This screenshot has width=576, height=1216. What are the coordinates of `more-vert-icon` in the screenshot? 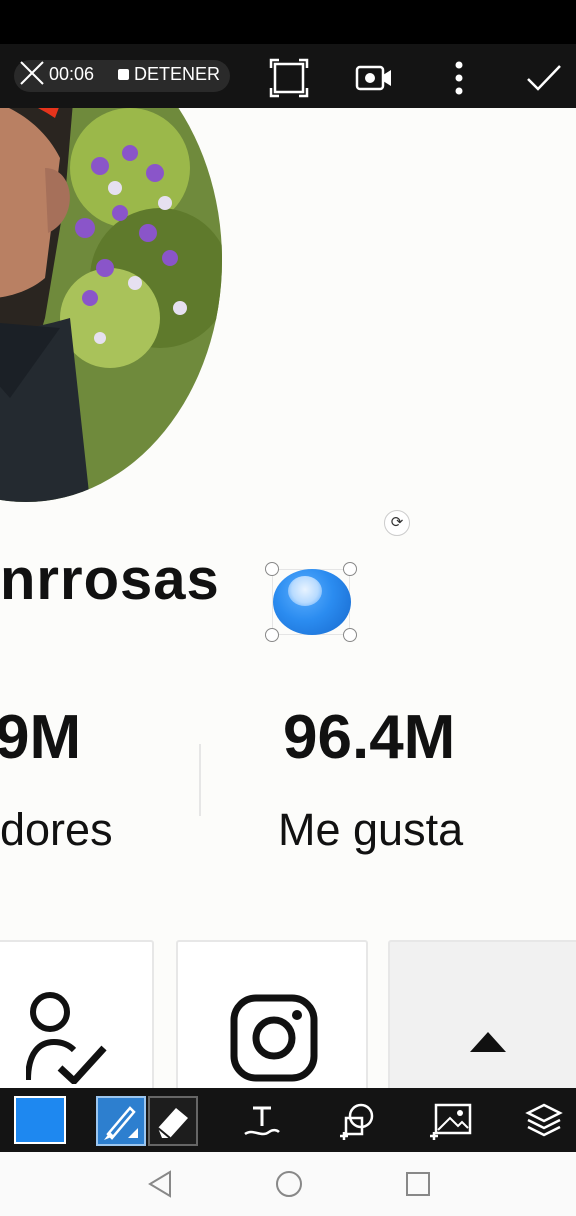 It's located at (459, 78).